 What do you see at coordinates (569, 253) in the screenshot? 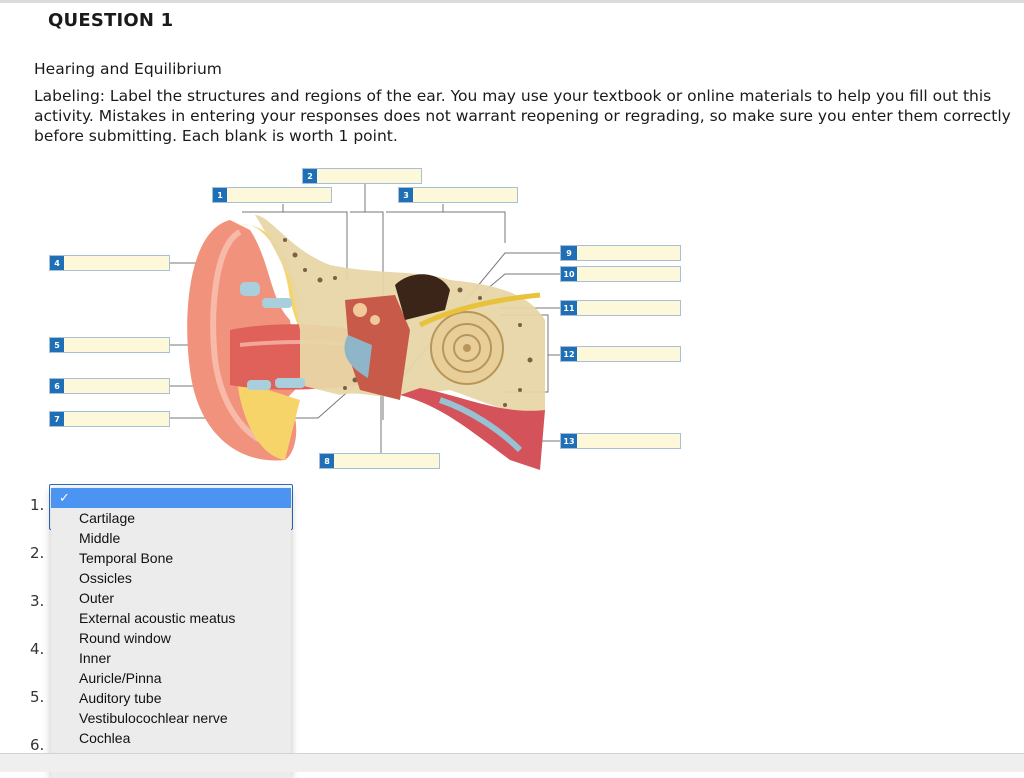
I see `label-number: 9` at bounding box center [569, 253].